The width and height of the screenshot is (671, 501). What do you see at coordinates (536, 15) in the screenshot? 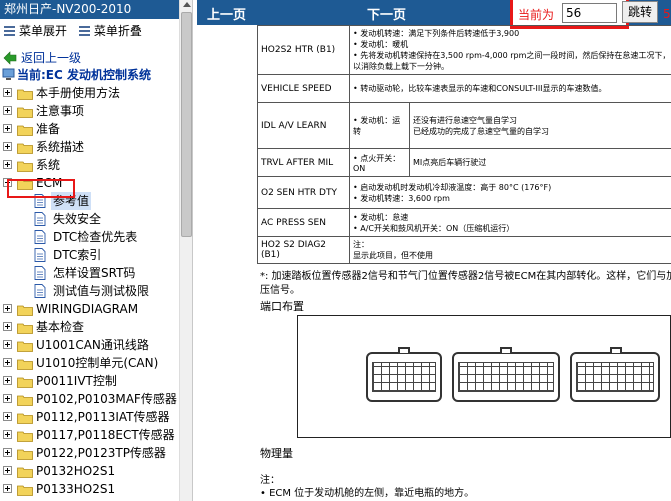
I see `current-page-label: 当前为` at bounding box center [536, 15].